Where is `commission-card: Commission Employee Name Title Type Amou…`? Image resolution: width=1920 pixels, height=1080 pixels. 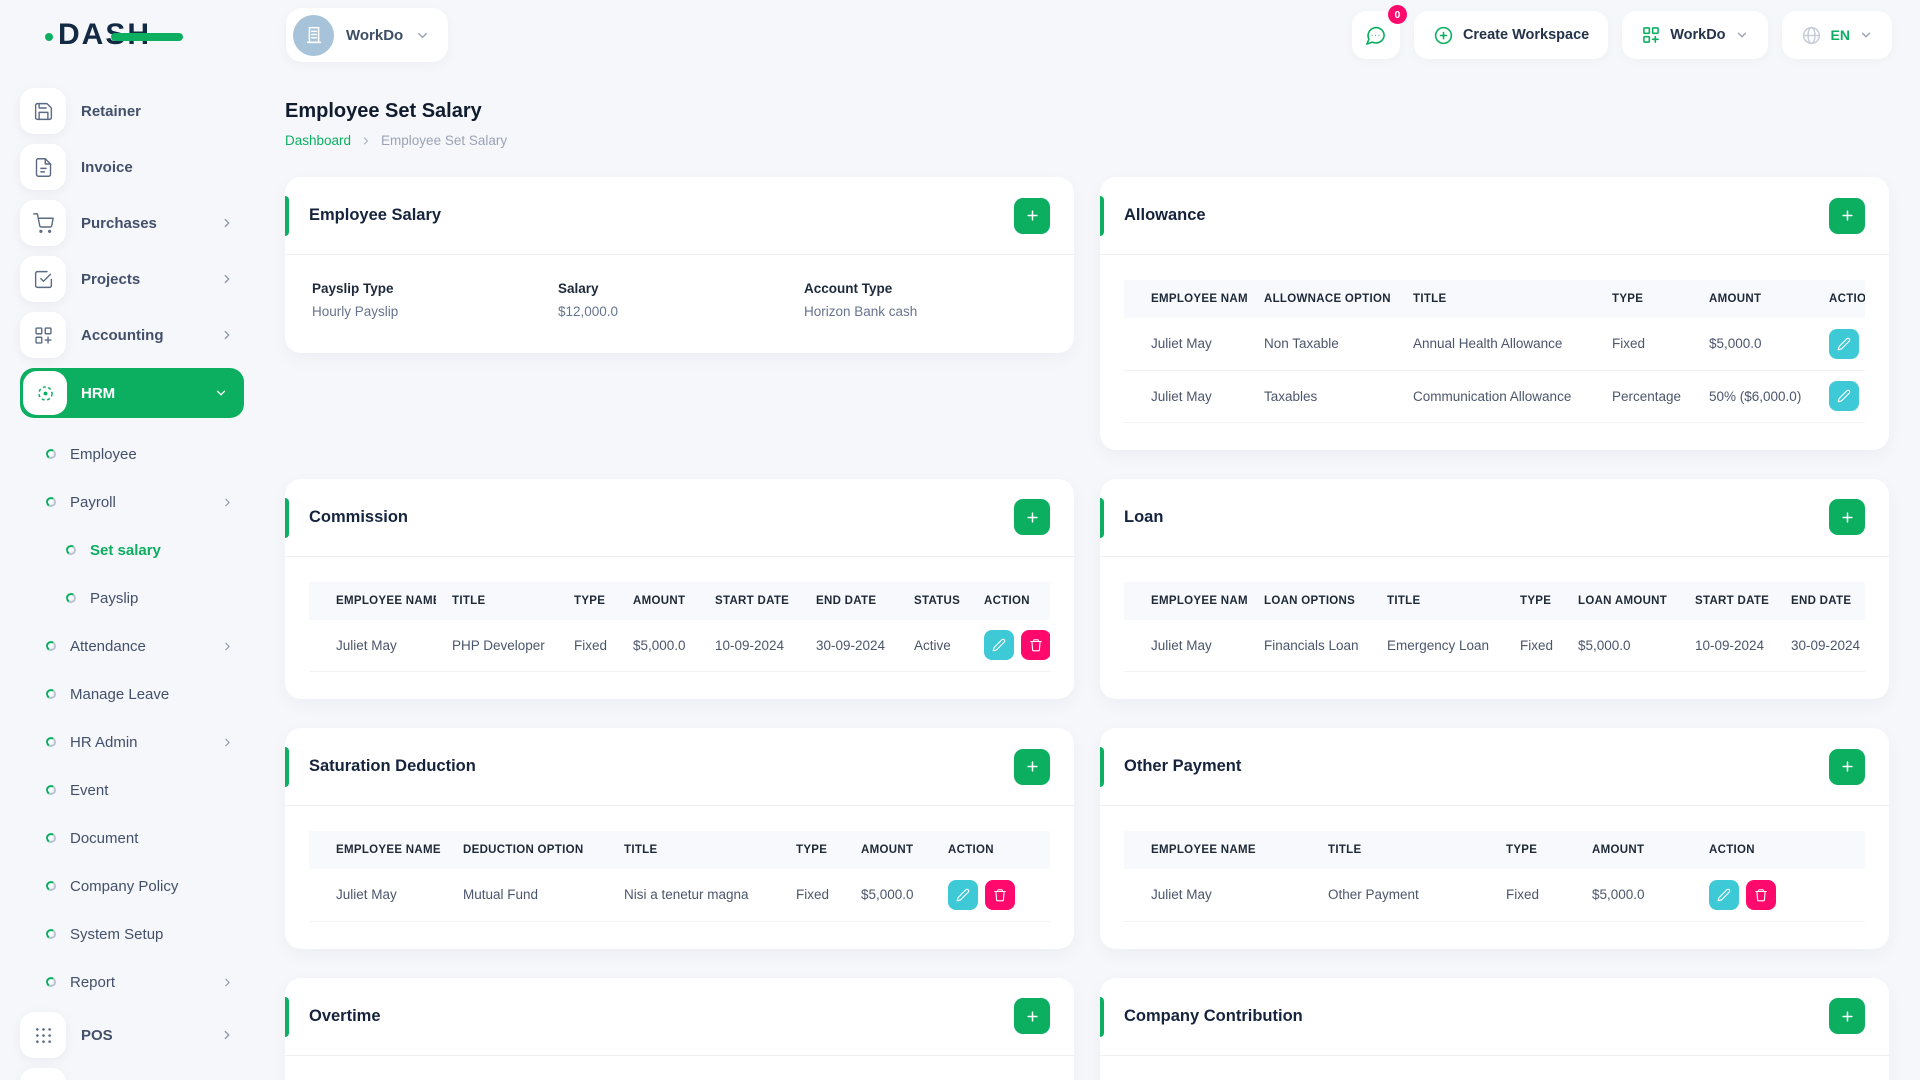 commission-card: Commission Employee Name Title Type Amou… is located at coordinates (679, 588).